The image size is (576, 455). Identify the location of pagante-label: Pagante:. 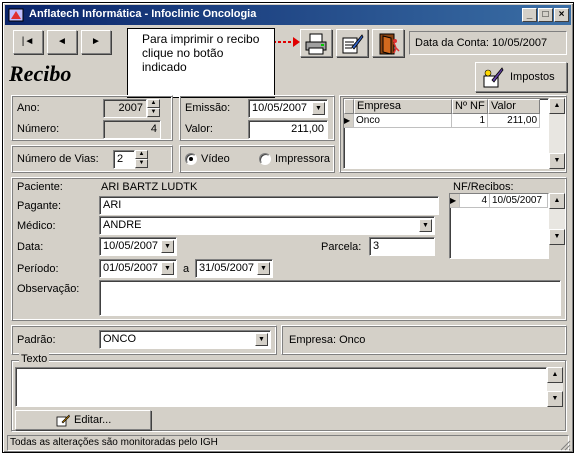
(39, 206).